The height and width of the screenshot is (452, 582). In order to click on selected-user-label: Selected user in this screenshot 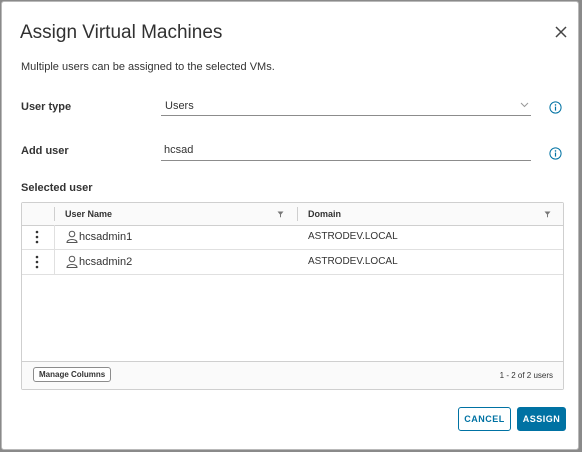, I will do `click(57, 188)`.